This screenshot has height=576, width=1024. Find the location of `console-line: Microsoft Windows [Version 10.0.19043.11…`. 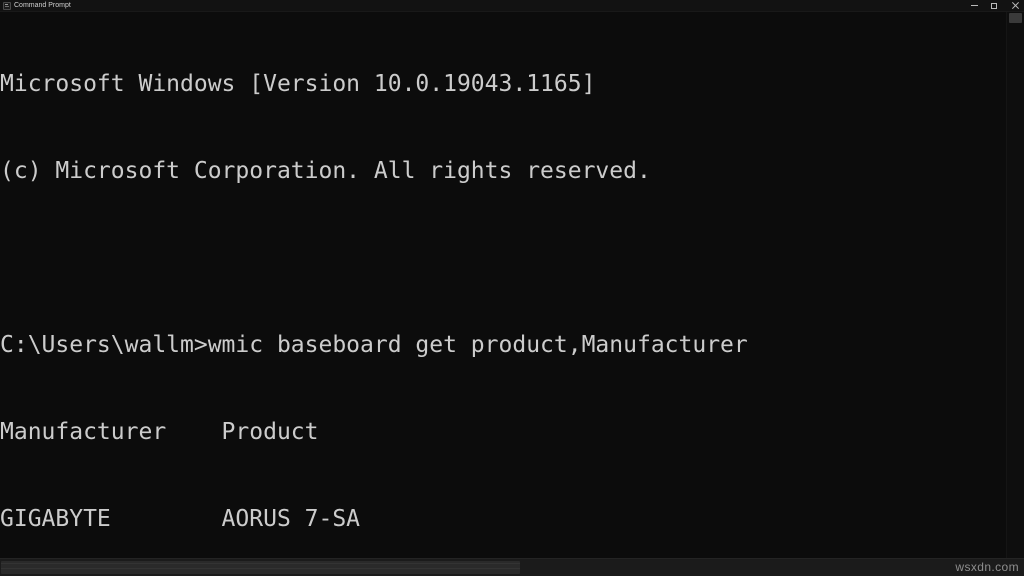

console-line: Microsoft Windows [Version 10.0.19043.11… is located at coordinates (298, 84).